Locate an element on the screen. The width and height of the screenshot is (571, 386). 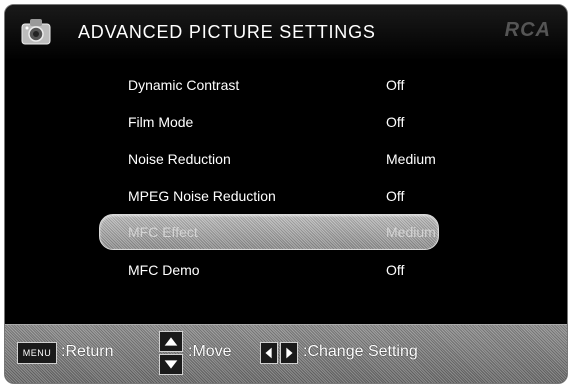
up-arrow-icon is located at coordinates (171, 341).